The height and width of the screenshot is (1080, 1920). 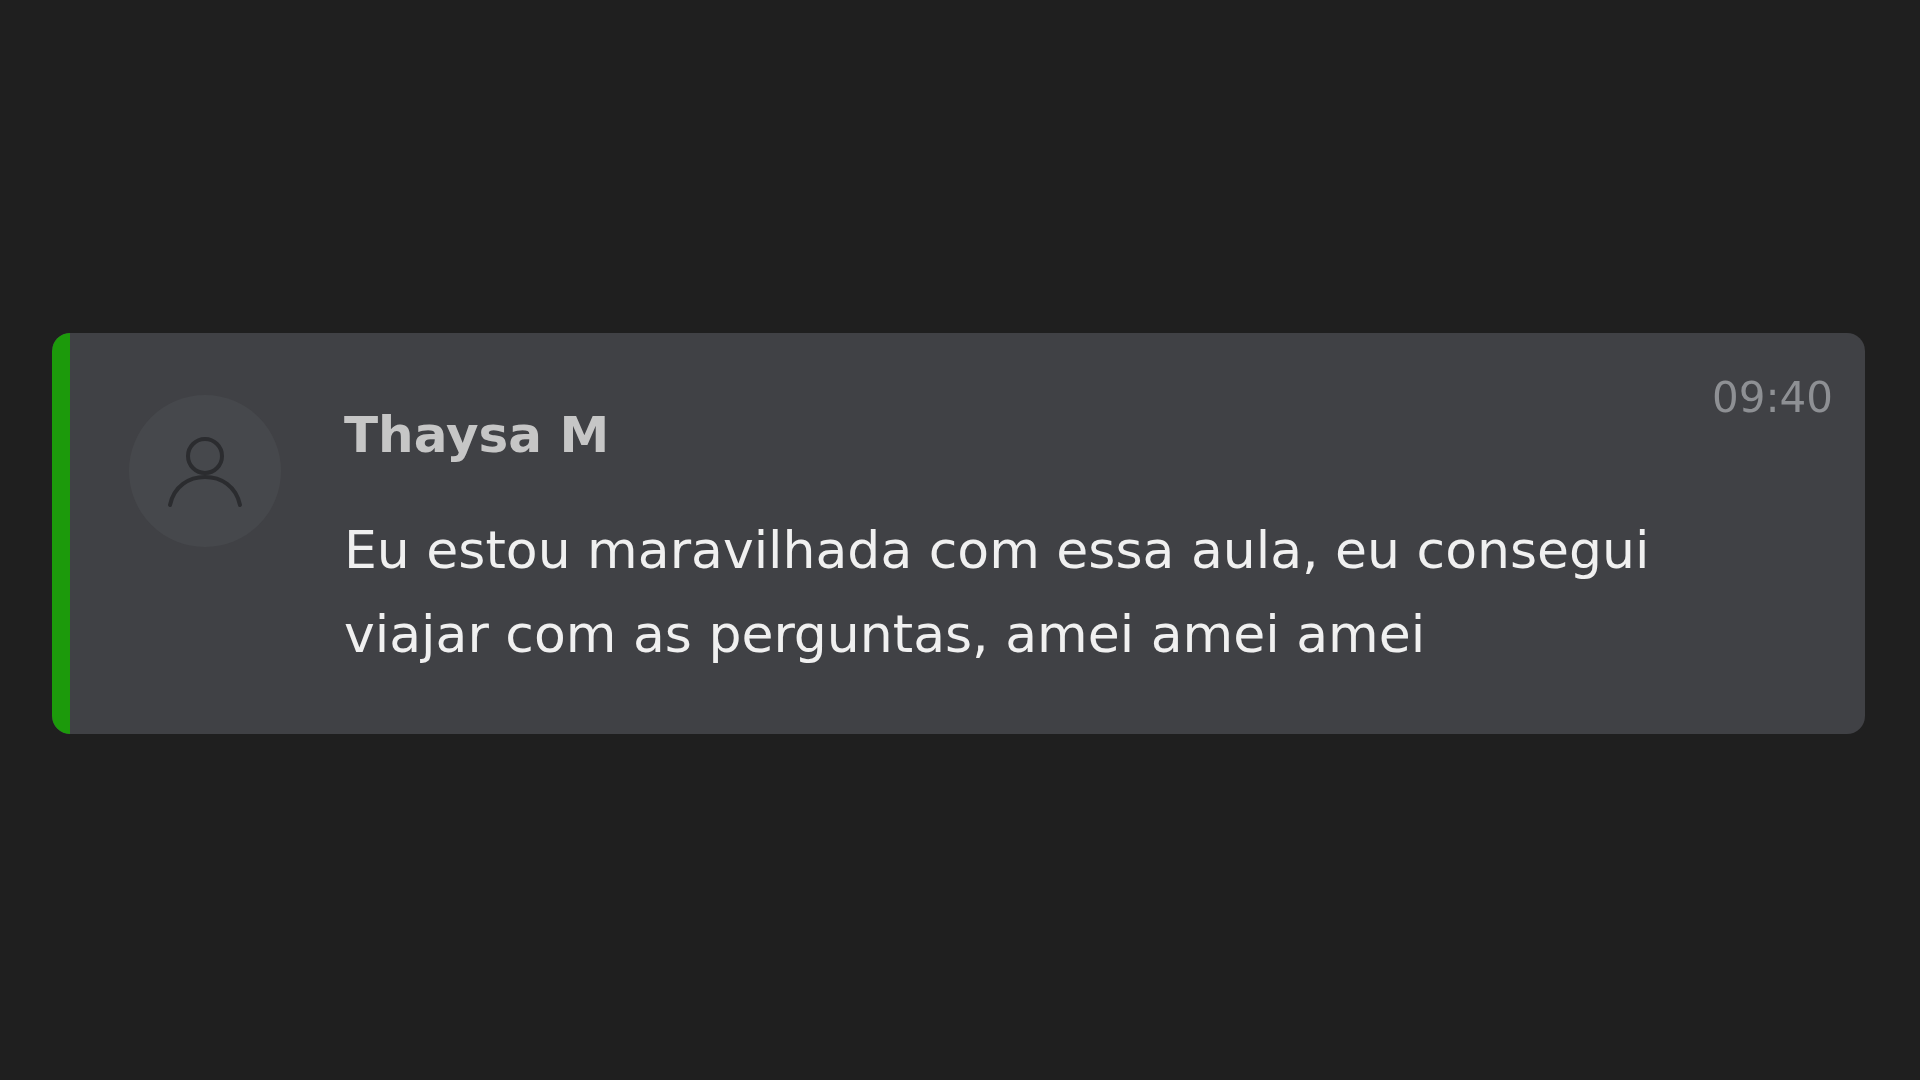 I want to click on person-avatar-icon, so click(x=205, y=471).